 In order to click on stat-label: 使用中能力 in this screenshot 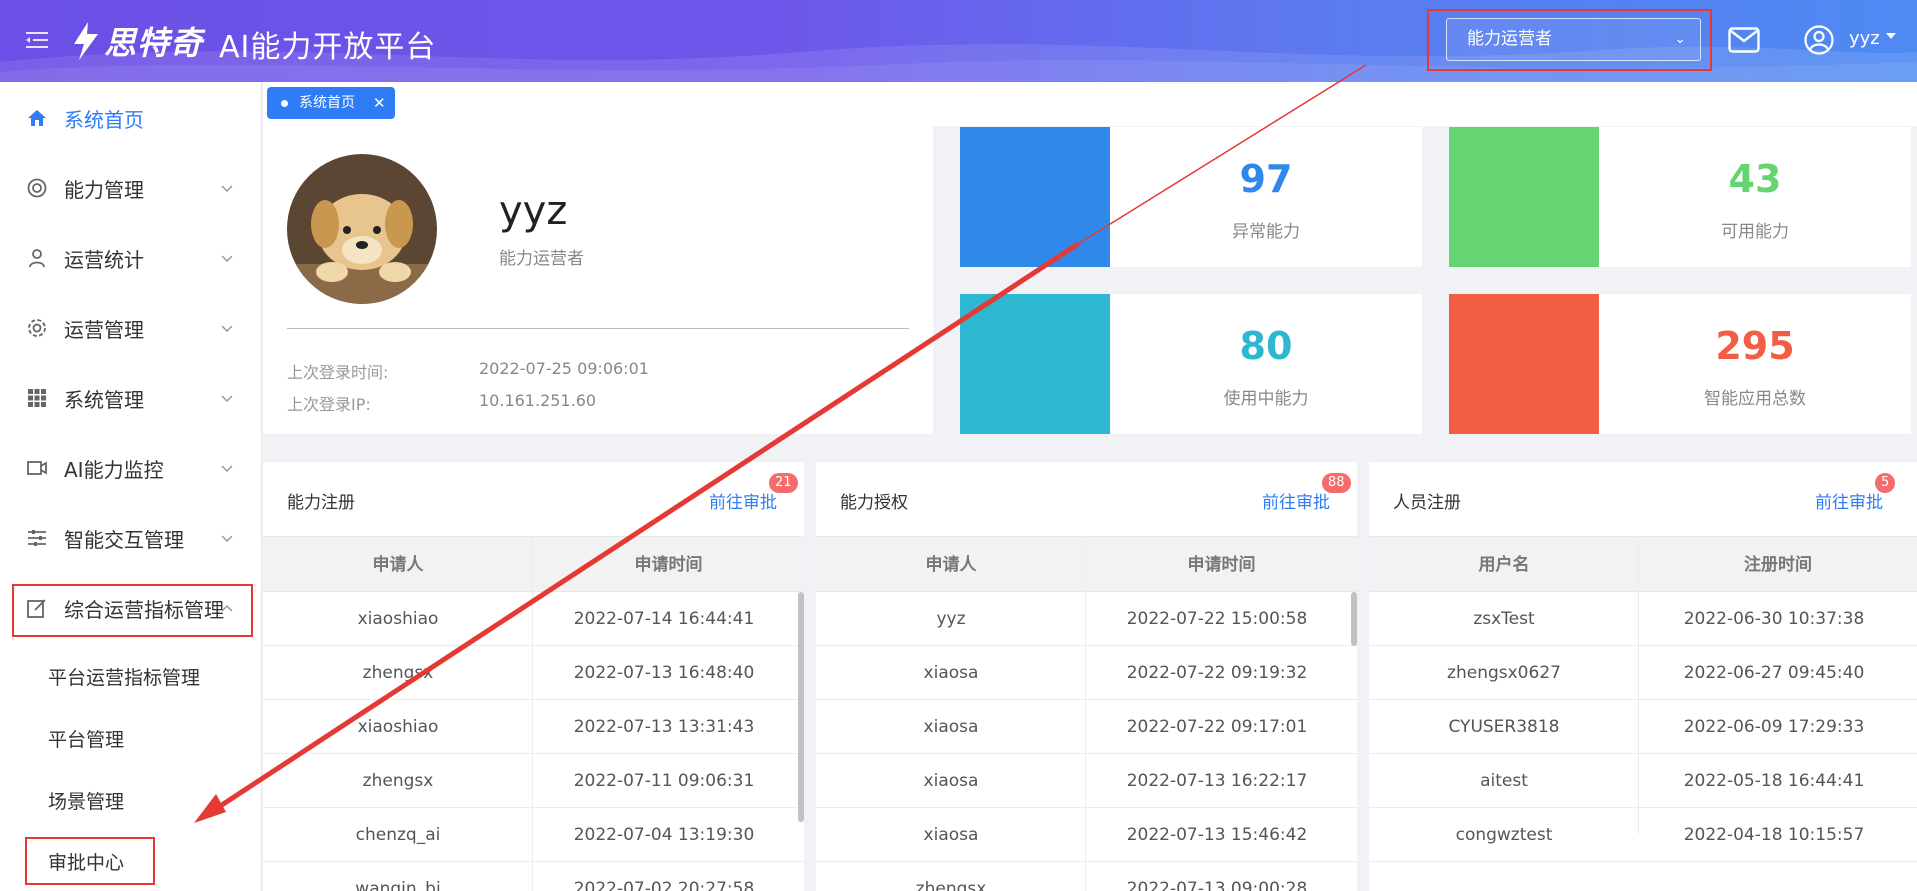, I will do `click(1266, 399)`.